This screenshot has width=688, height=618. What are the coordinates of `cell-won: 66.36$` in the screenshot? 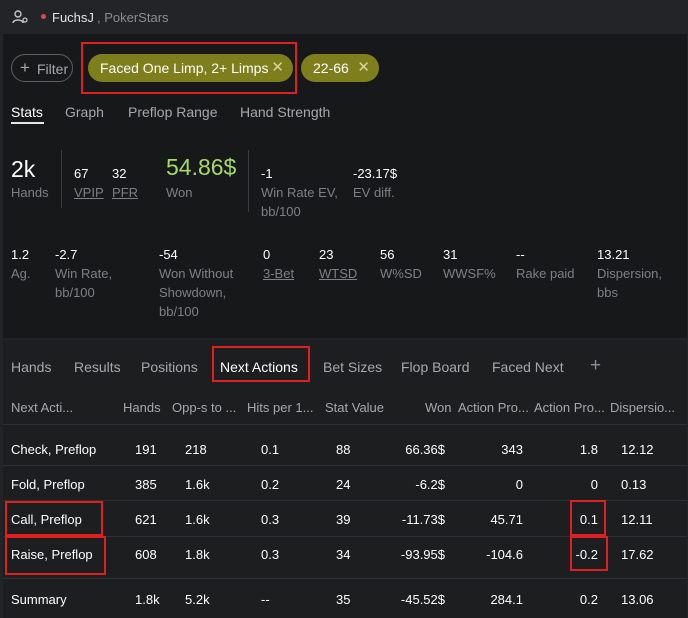 It's located at (425, 449).